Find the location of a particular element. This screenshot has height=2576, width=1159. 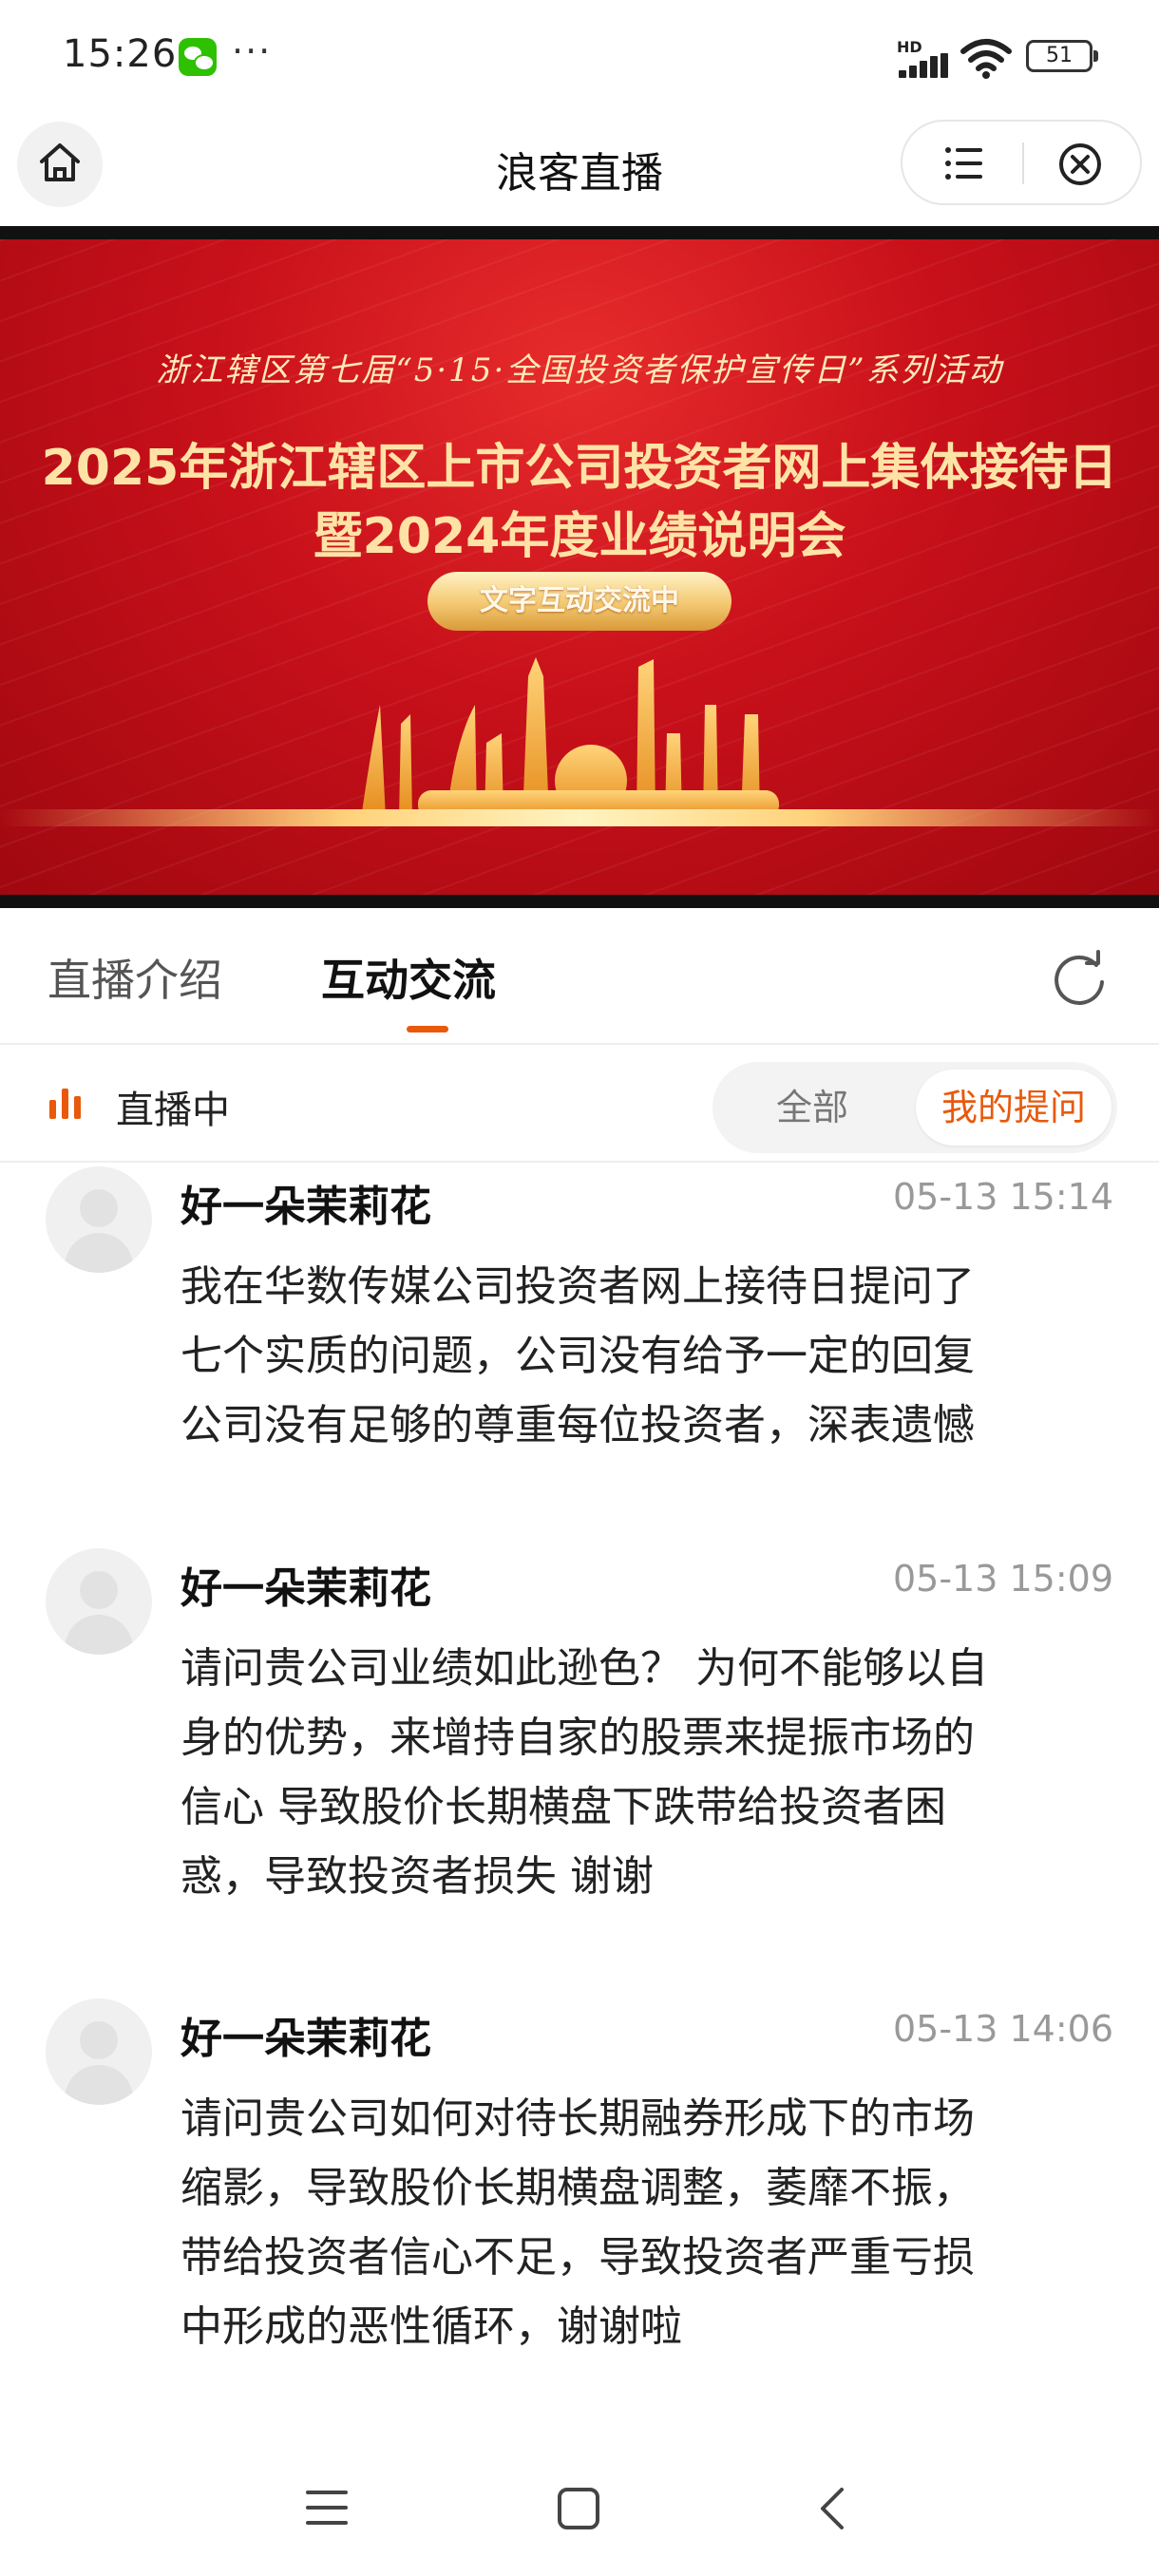

filter-my-questions-button: 我的提问 is located at coordinates (1014, 1108).